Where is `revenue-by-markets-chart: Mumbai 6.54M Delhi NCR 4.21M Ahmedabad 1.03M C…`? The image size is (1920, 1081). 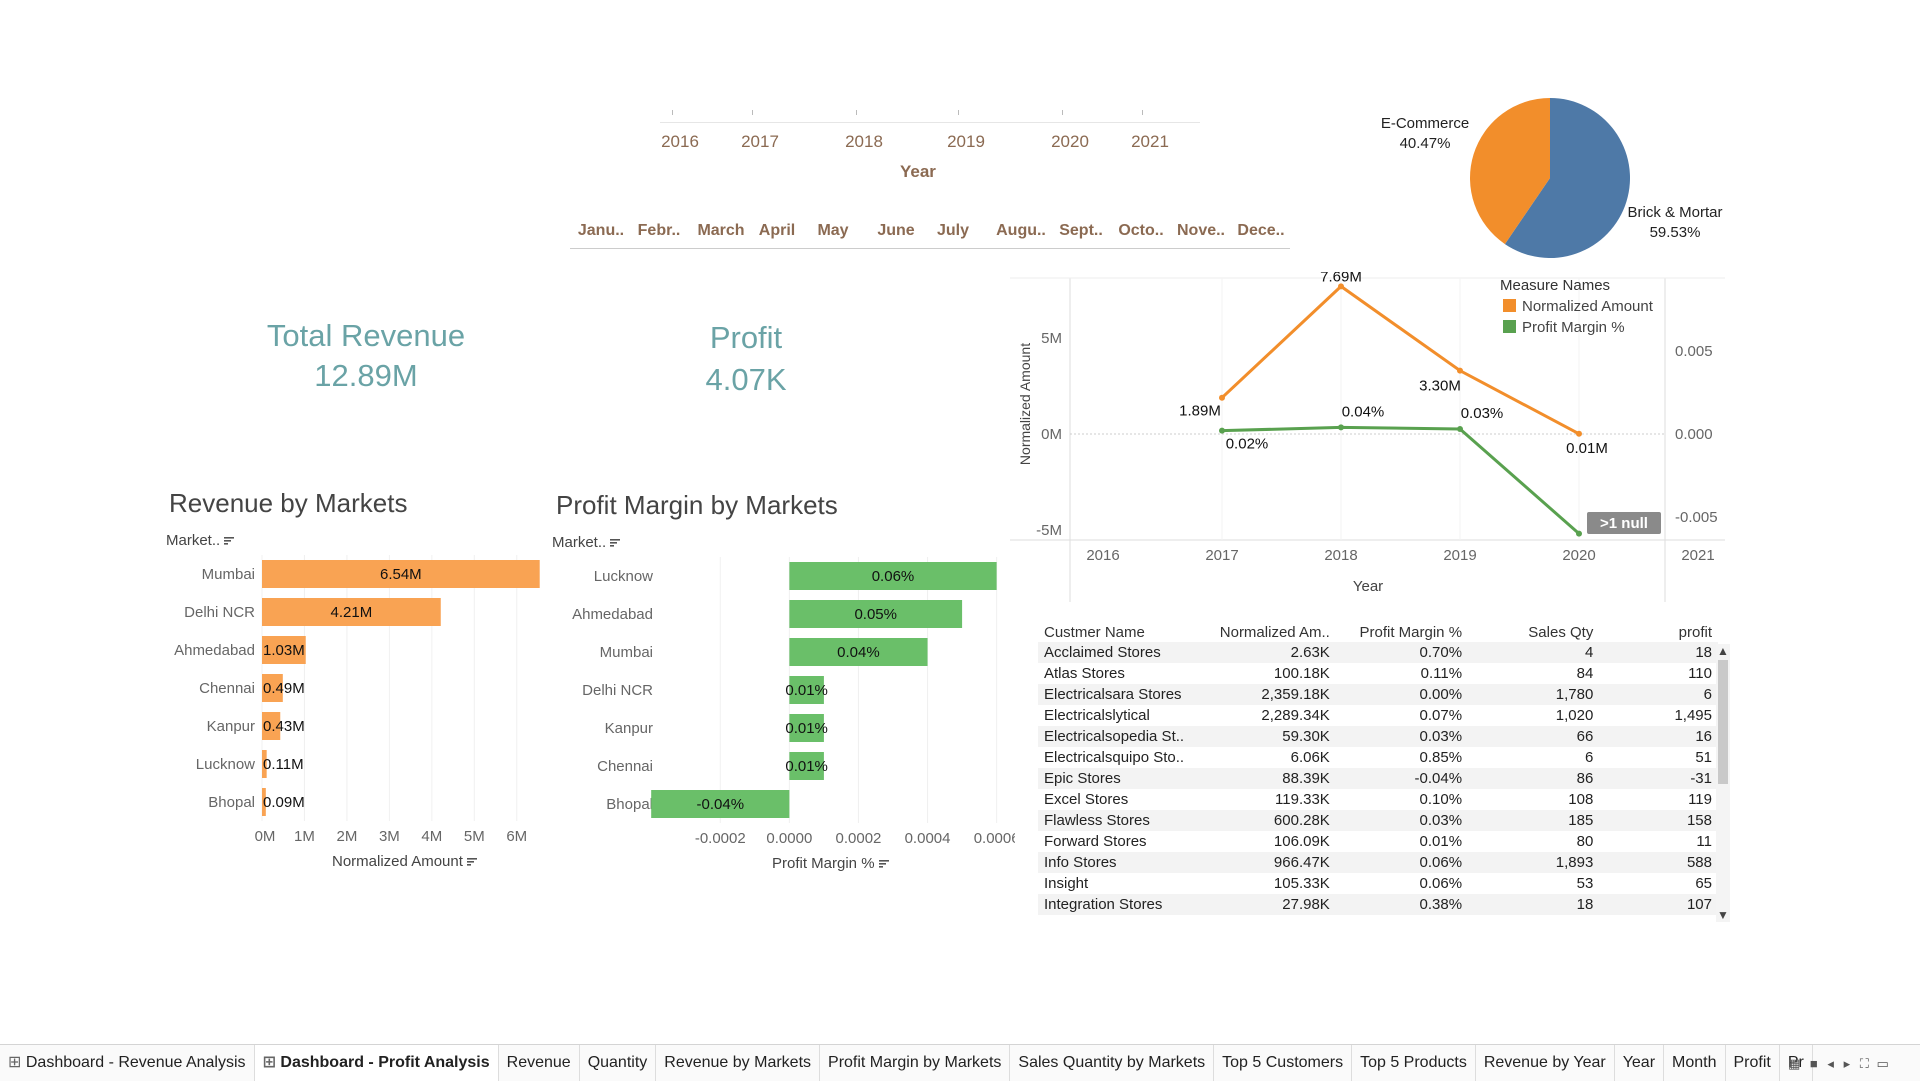
revenue-by-markets-chart: Mumbai 6.54M Delhi NCR 4.21M Ahmedabad 1.03M C… is located at coordinates (345, 710).